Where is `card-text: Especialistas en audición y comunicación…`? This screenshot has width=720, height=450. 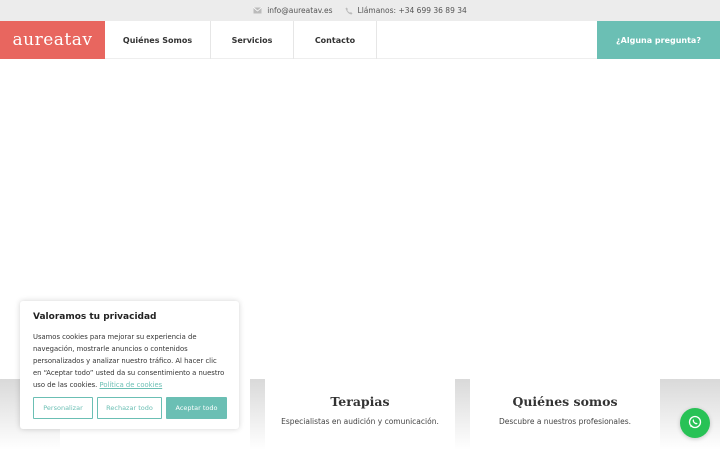
card-text: Especialistas en audición y comunicación… is located at coordinates (360, 421).